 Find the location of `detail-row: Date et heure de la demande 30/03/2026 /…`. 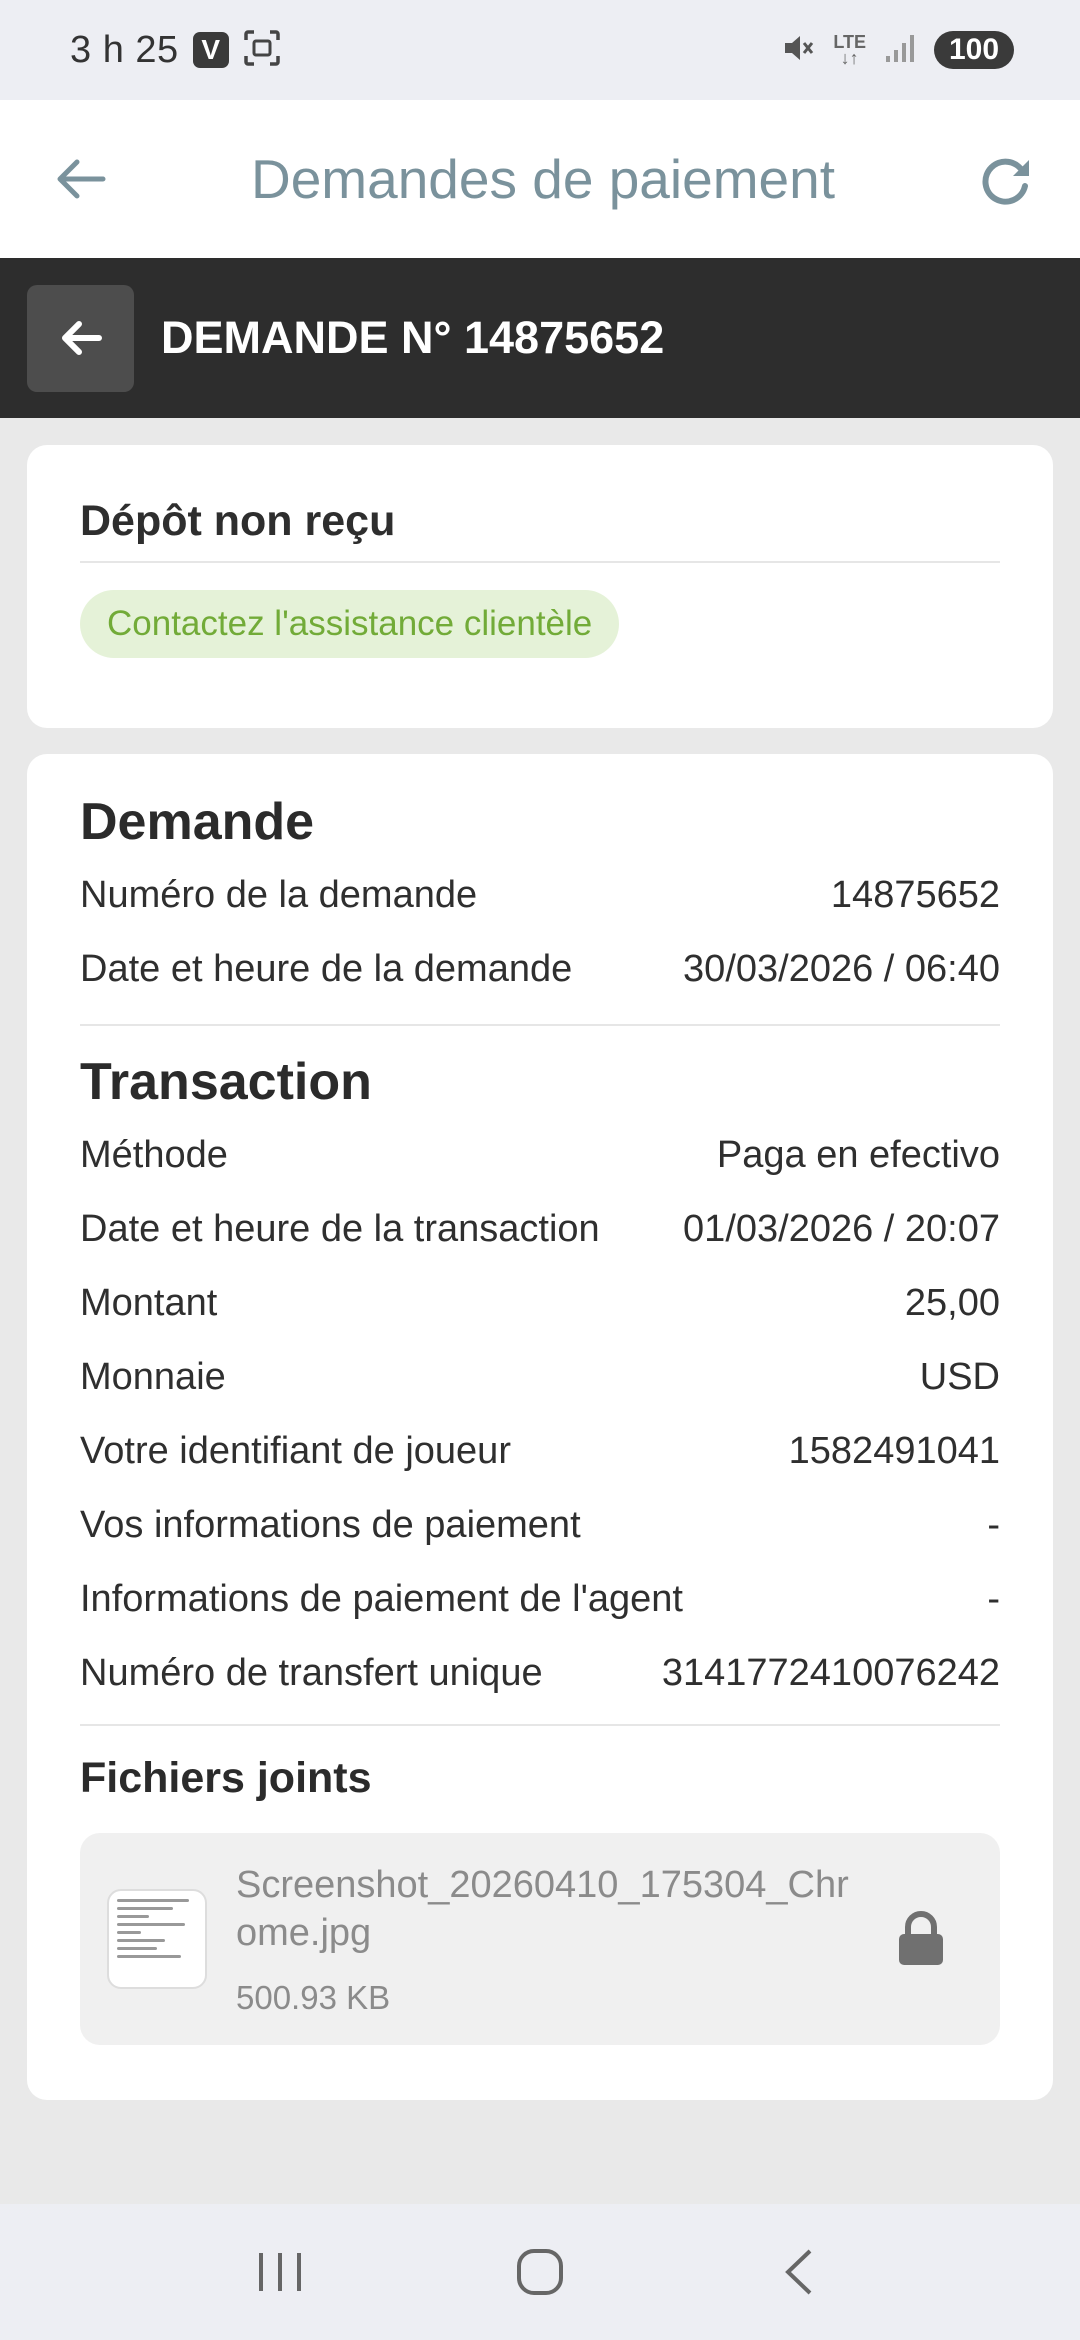

detail-row: Date et heure de la demande 30/03/2026 /… is located at coordinates (540, 969).